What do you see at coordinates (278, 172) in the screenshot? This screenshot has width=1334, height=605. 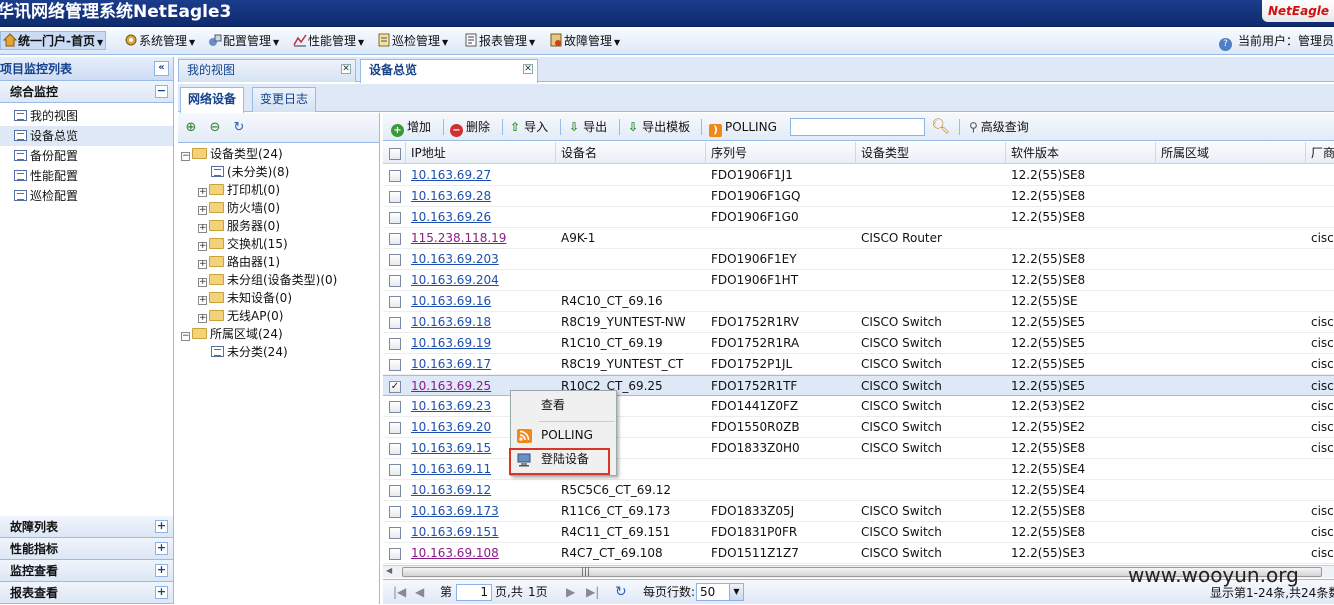 I see `tree-node: (未分类)(8)` at bounding box center [278, 172].